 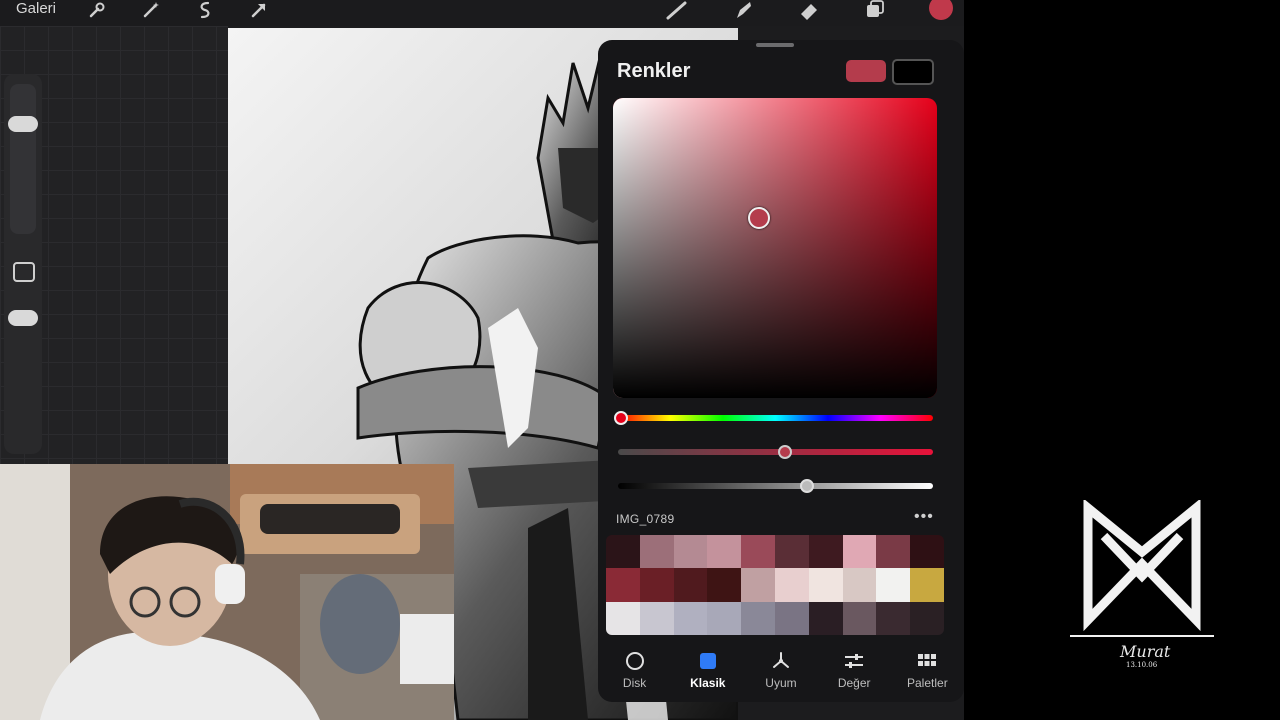 I want to click on tab-disk: Disk, so click(x=635, y=670).